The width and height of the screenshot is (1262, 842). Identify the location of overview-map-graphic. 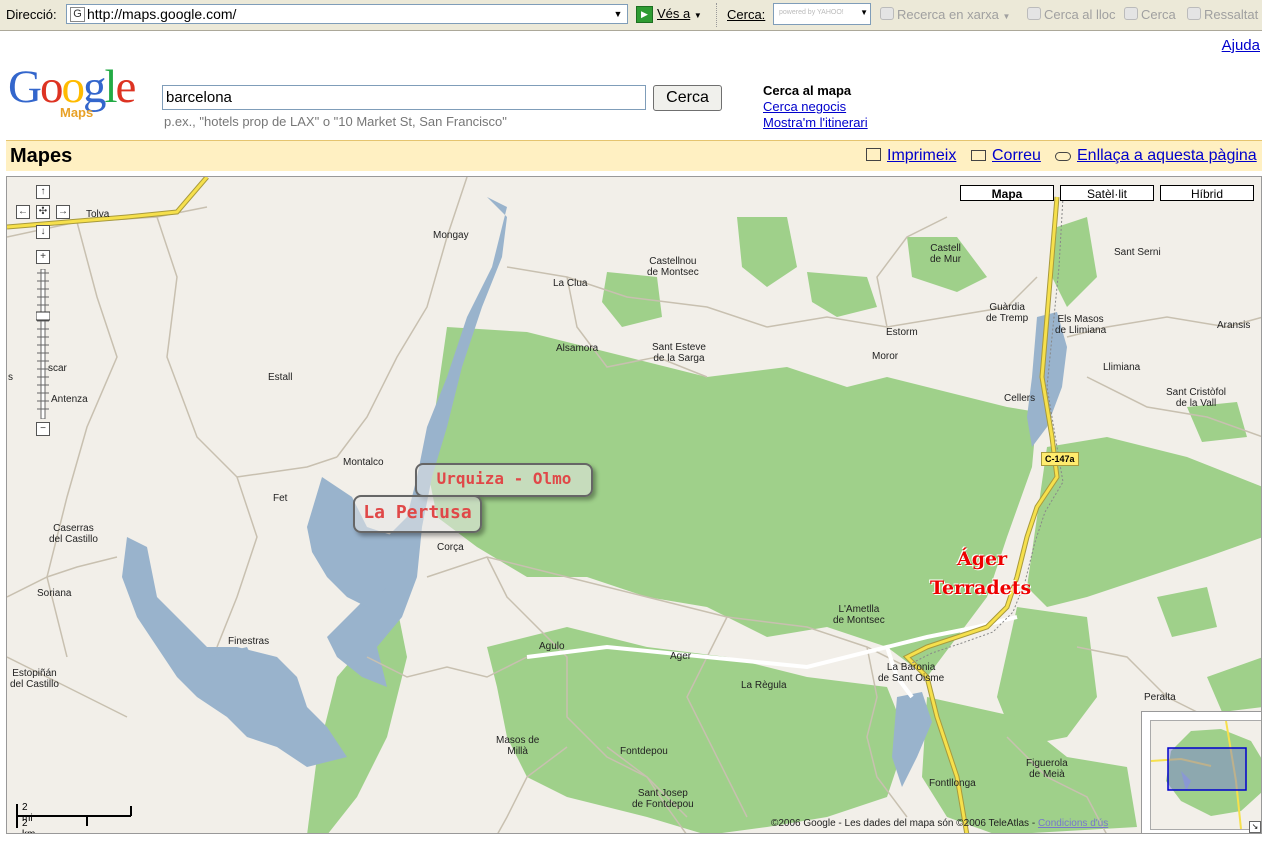
(1206, 775).